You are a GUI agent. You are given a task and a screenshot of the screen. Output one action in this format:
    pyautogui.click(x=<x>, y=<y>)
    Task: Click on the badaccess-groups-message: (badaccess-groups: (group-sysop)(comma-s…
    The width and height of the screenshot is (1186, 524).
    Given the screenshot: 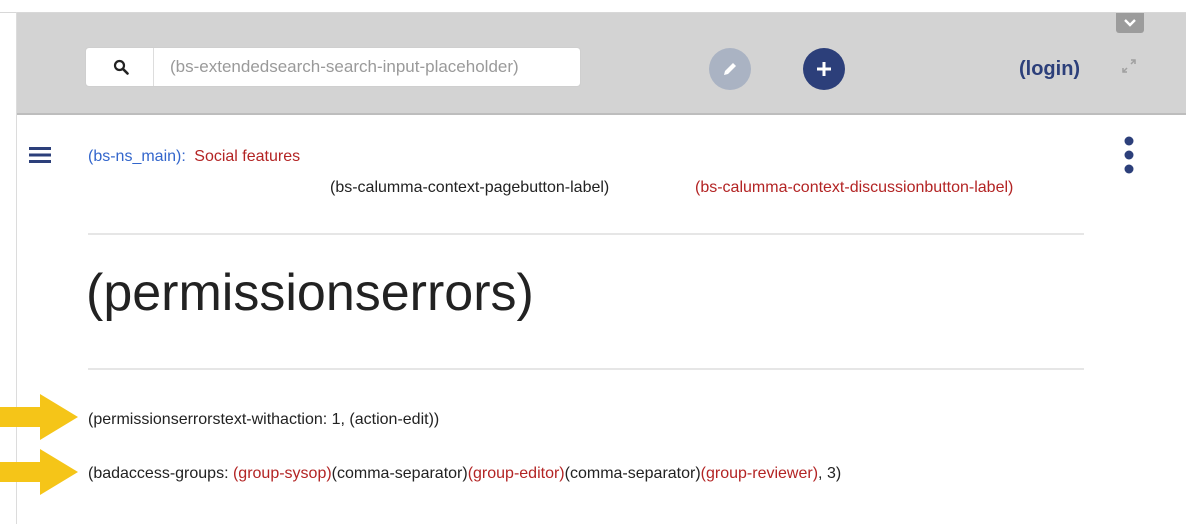 What is the action you would take?
    pyautogui.click(x=464, y=474)
    